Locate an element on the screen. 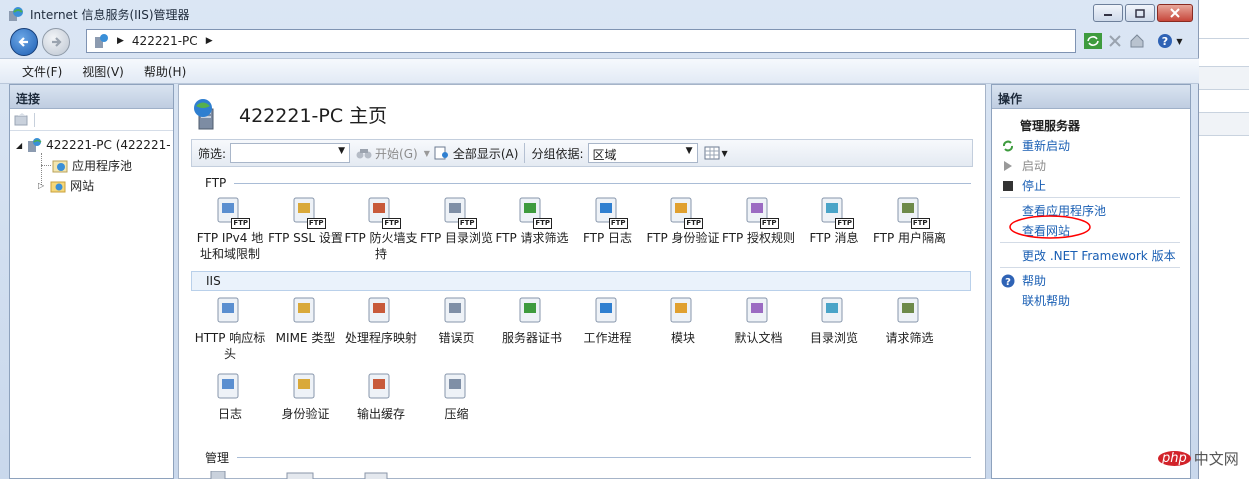 This screenshot has width=1249, height=479. back-button is located at coordinates (24, 42).